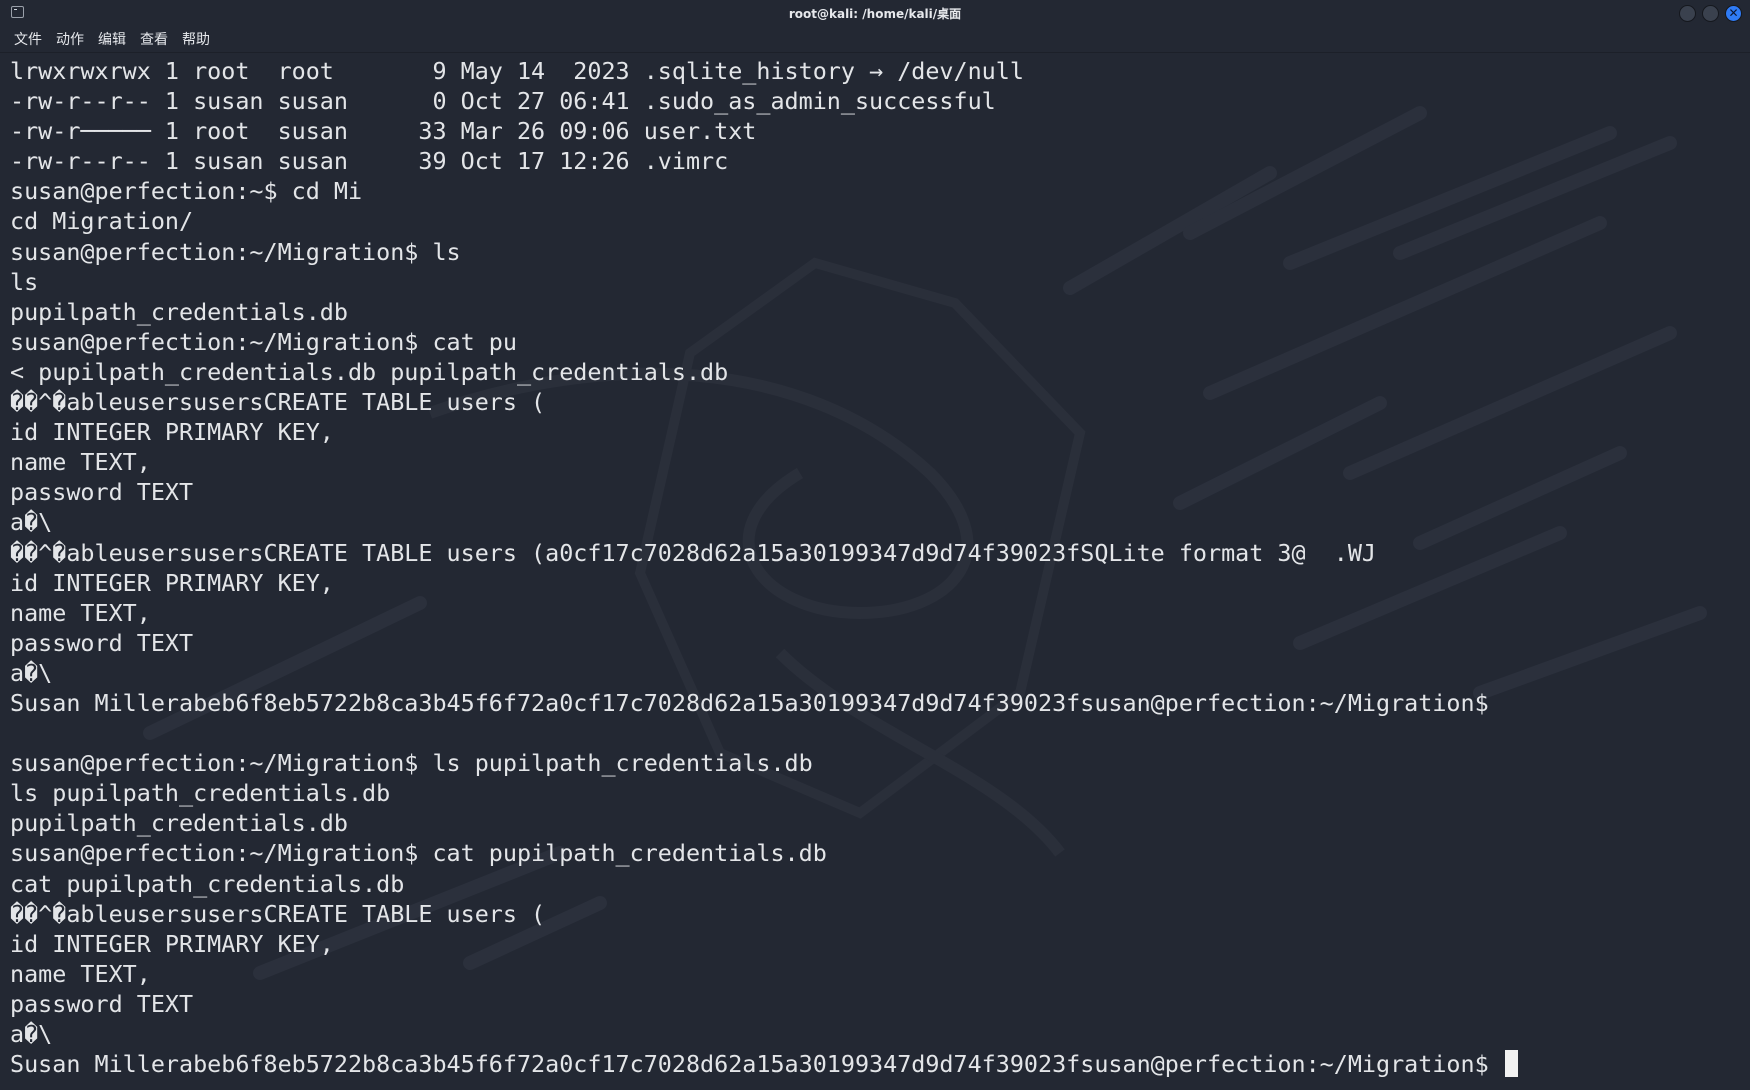 The height and width of the screenshot is (1090, 1750). What do you see at coordinates (263, 341) in the screenshot?
I see `terminal-line: susan@perfection:~/Migration$ cat pu` at bounding box center [263, 341].